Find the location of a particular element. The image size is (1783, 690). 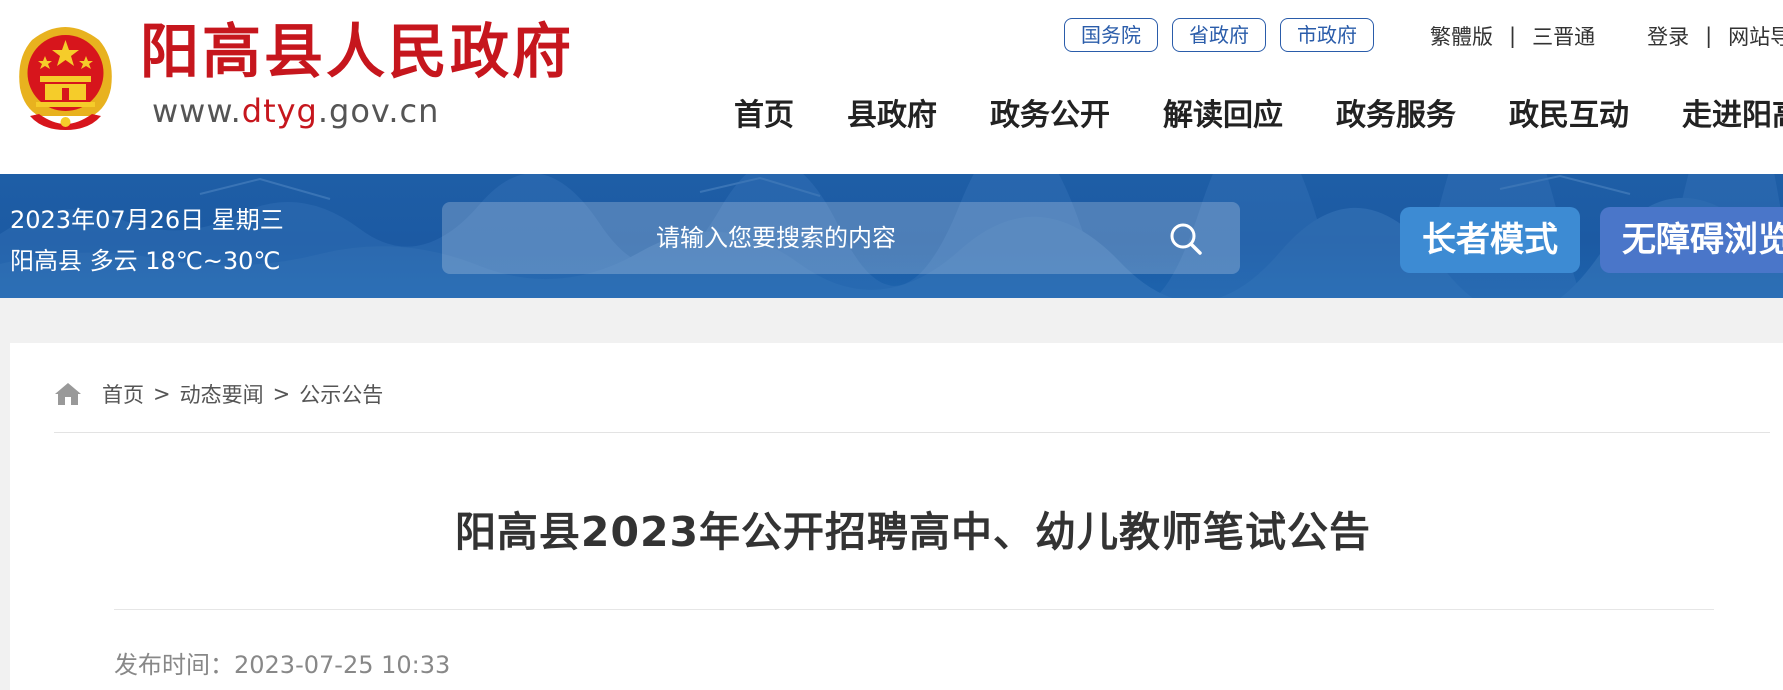

nav-government-services: 政务服务 is located at coordinates (1396, 116).